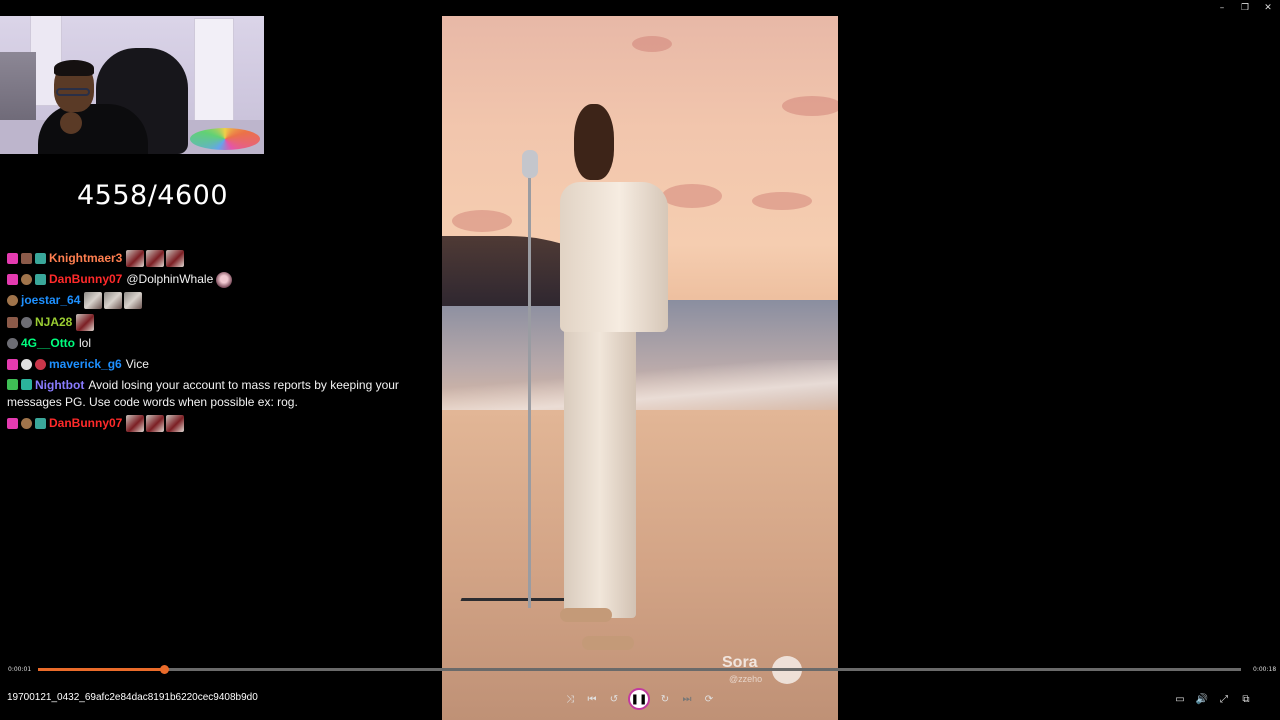 Image resolution: width=1280 pixels, height=720 pixels. What do you see at coordinates (26, 385) in the screenshot?
I see `teal-badge-icon` at bounding box center [26, 385].